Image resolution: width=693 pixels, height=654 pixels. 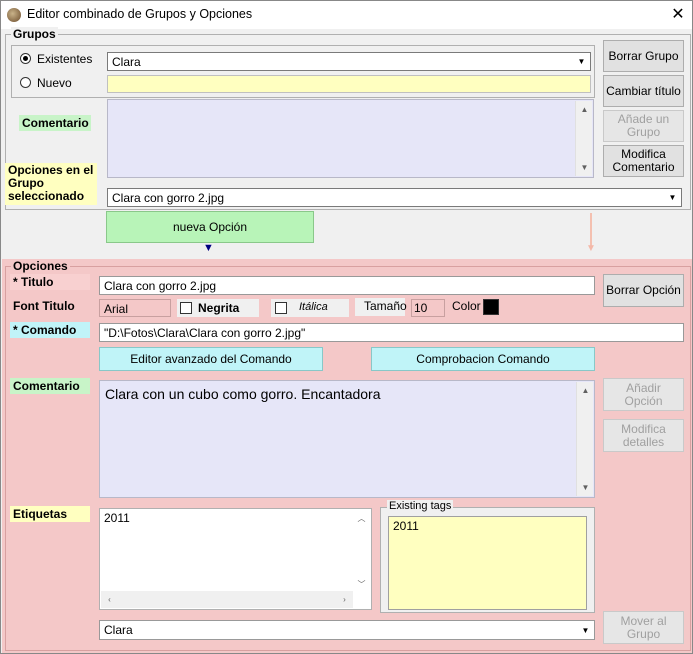 I want to click on grupos-section-label: Grupos, so click(x=34, y=34).